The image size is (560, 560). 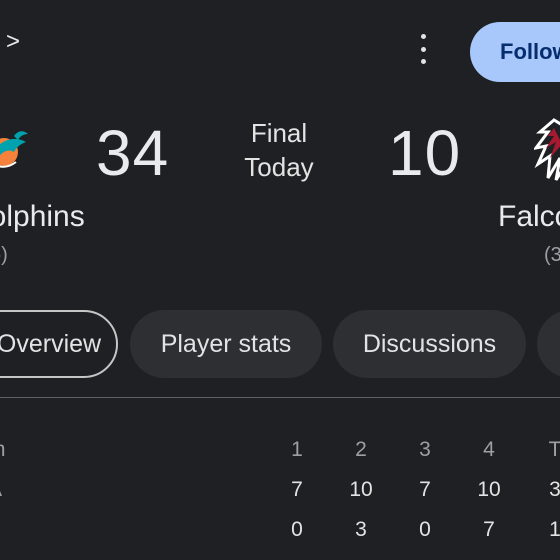 What do you see at coordinates (280, 397) in the screenshot?
I see `divider` at bounding box center [280, 397].